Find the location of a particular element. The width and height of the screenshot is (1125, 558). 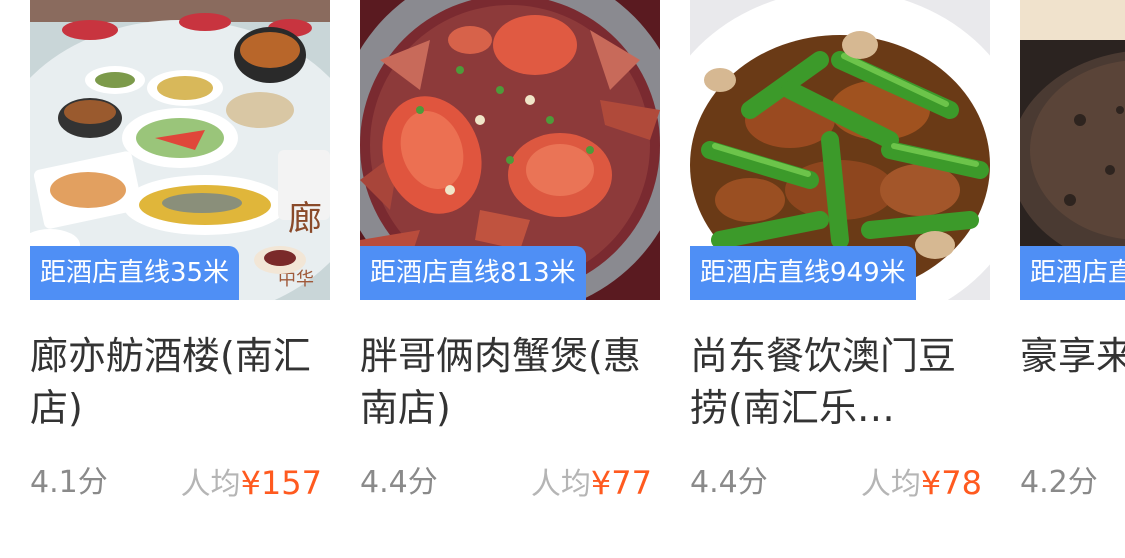

restaurant-name: 廊亦舫酒楼(南汇店) is located at coordinates (180, 382).